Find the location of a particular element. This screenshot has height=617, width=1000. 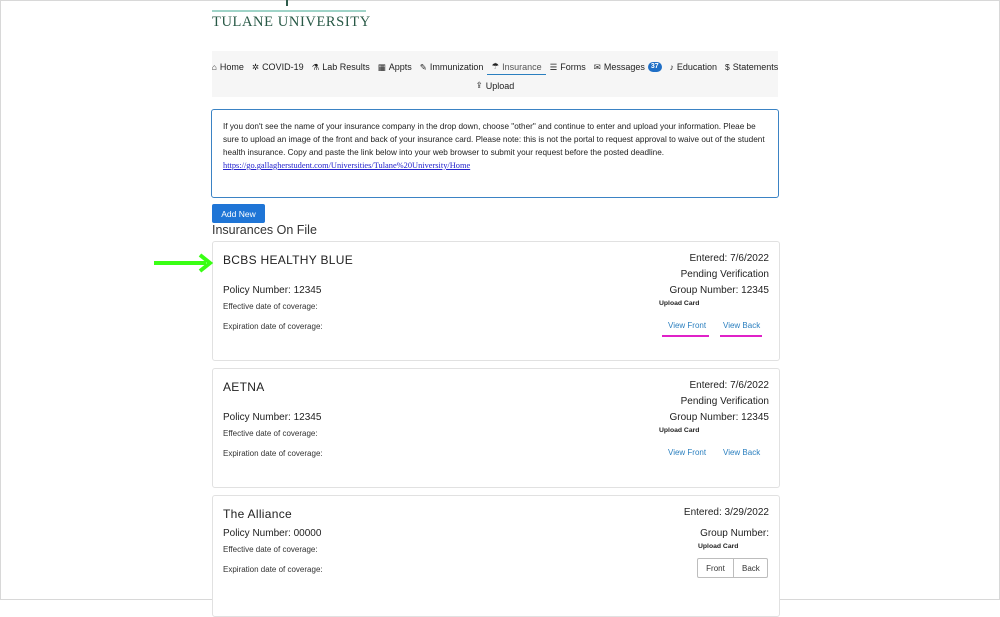

nav-item-home: ⌂ Home is located at coordinates (228, 67).